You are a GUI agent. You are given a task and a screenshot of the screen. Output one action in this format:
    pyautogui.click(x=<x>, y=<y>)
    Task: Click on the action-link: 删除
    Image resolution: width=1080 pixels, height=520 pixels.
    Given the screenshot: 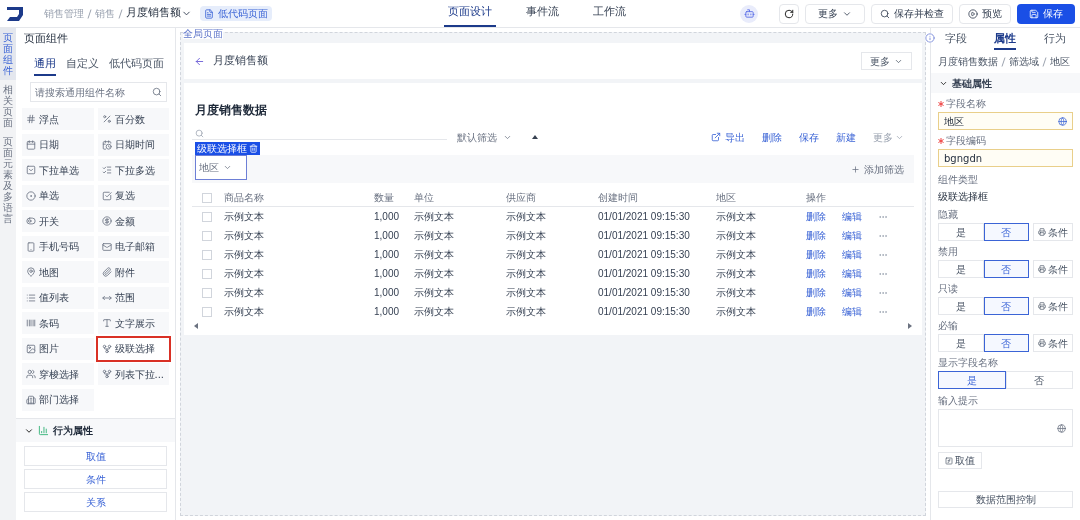 What is the action you would take?
    pyautogui.click(x=772, y=137)
    